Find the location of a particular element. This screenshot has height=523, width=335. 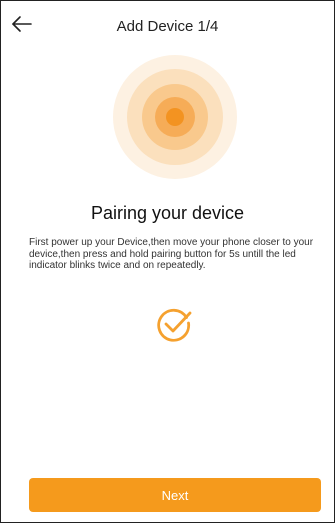

heading: Pairing your device is located at coordinates (167, 213).